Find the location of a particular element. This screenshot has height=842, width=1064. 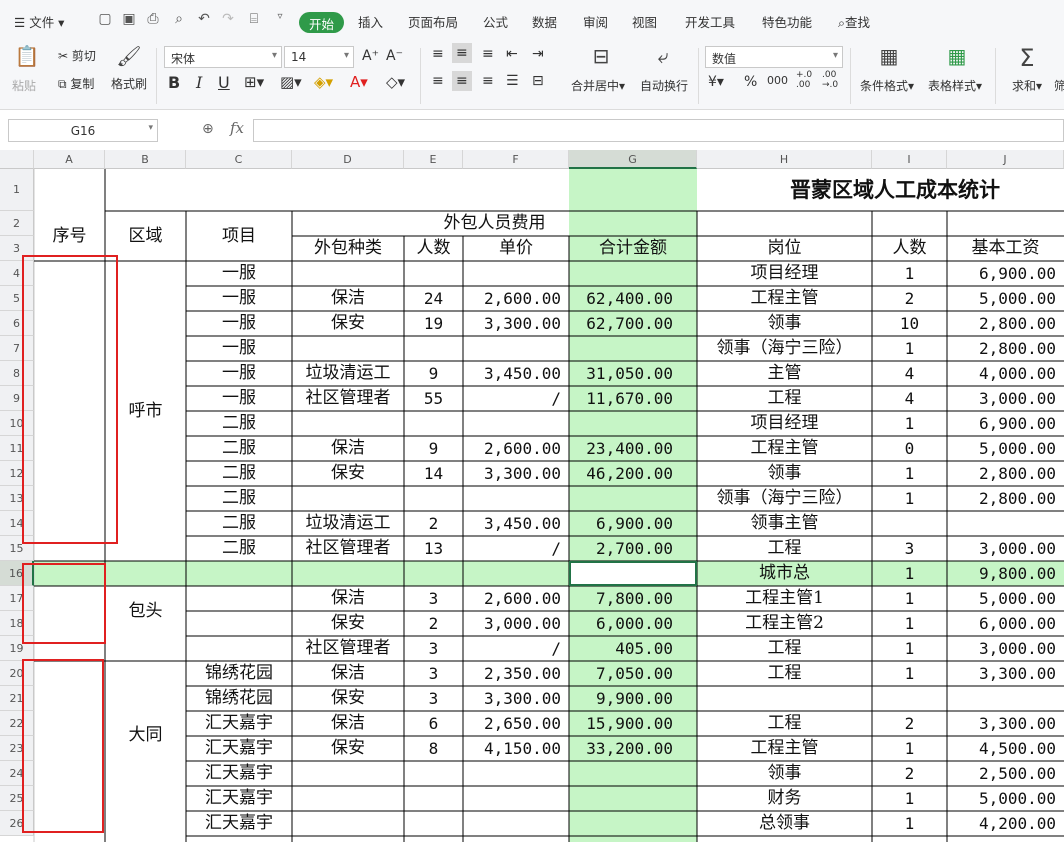

cell-H11: 工程主管 is located at coordinates (784, 448).